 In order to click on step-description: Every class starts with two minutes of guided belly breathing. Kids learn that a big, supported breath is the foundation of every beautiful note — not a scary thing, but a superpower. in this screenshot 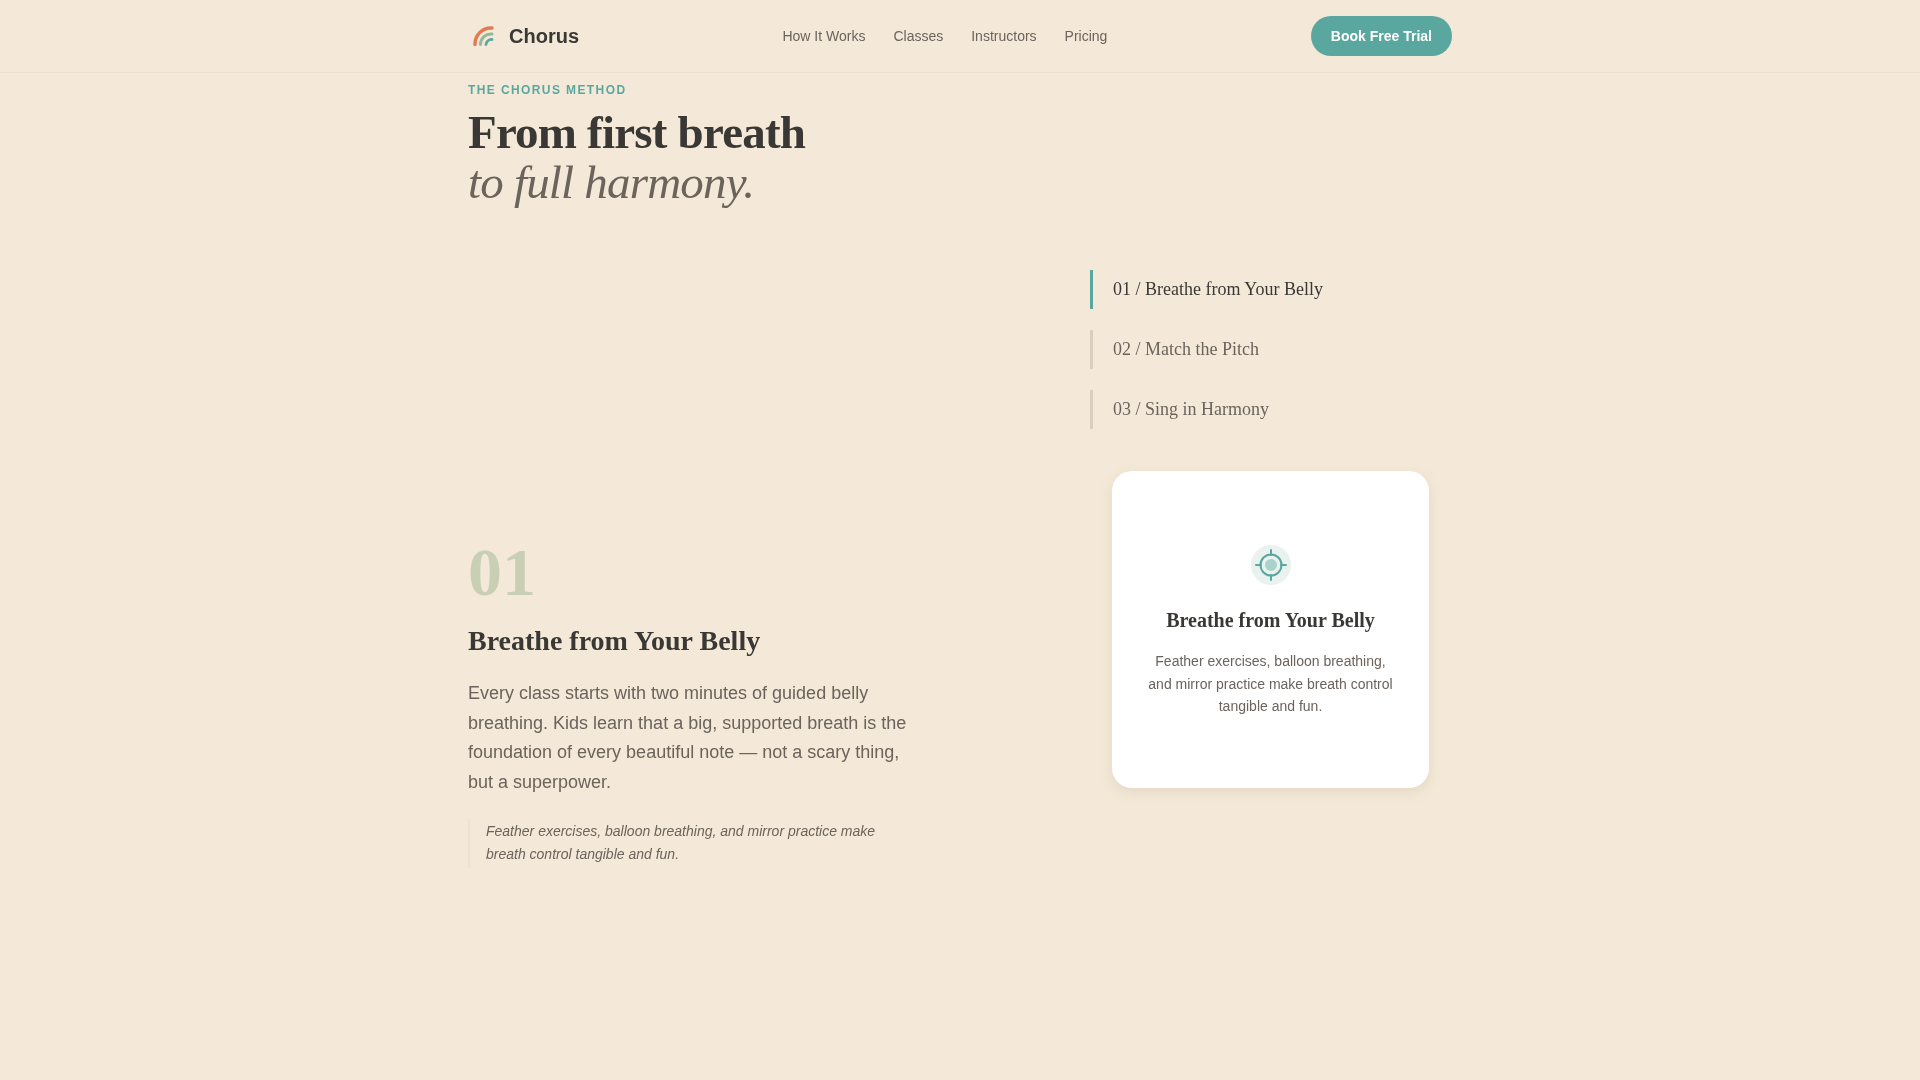, I will do `click(688, 738)`.